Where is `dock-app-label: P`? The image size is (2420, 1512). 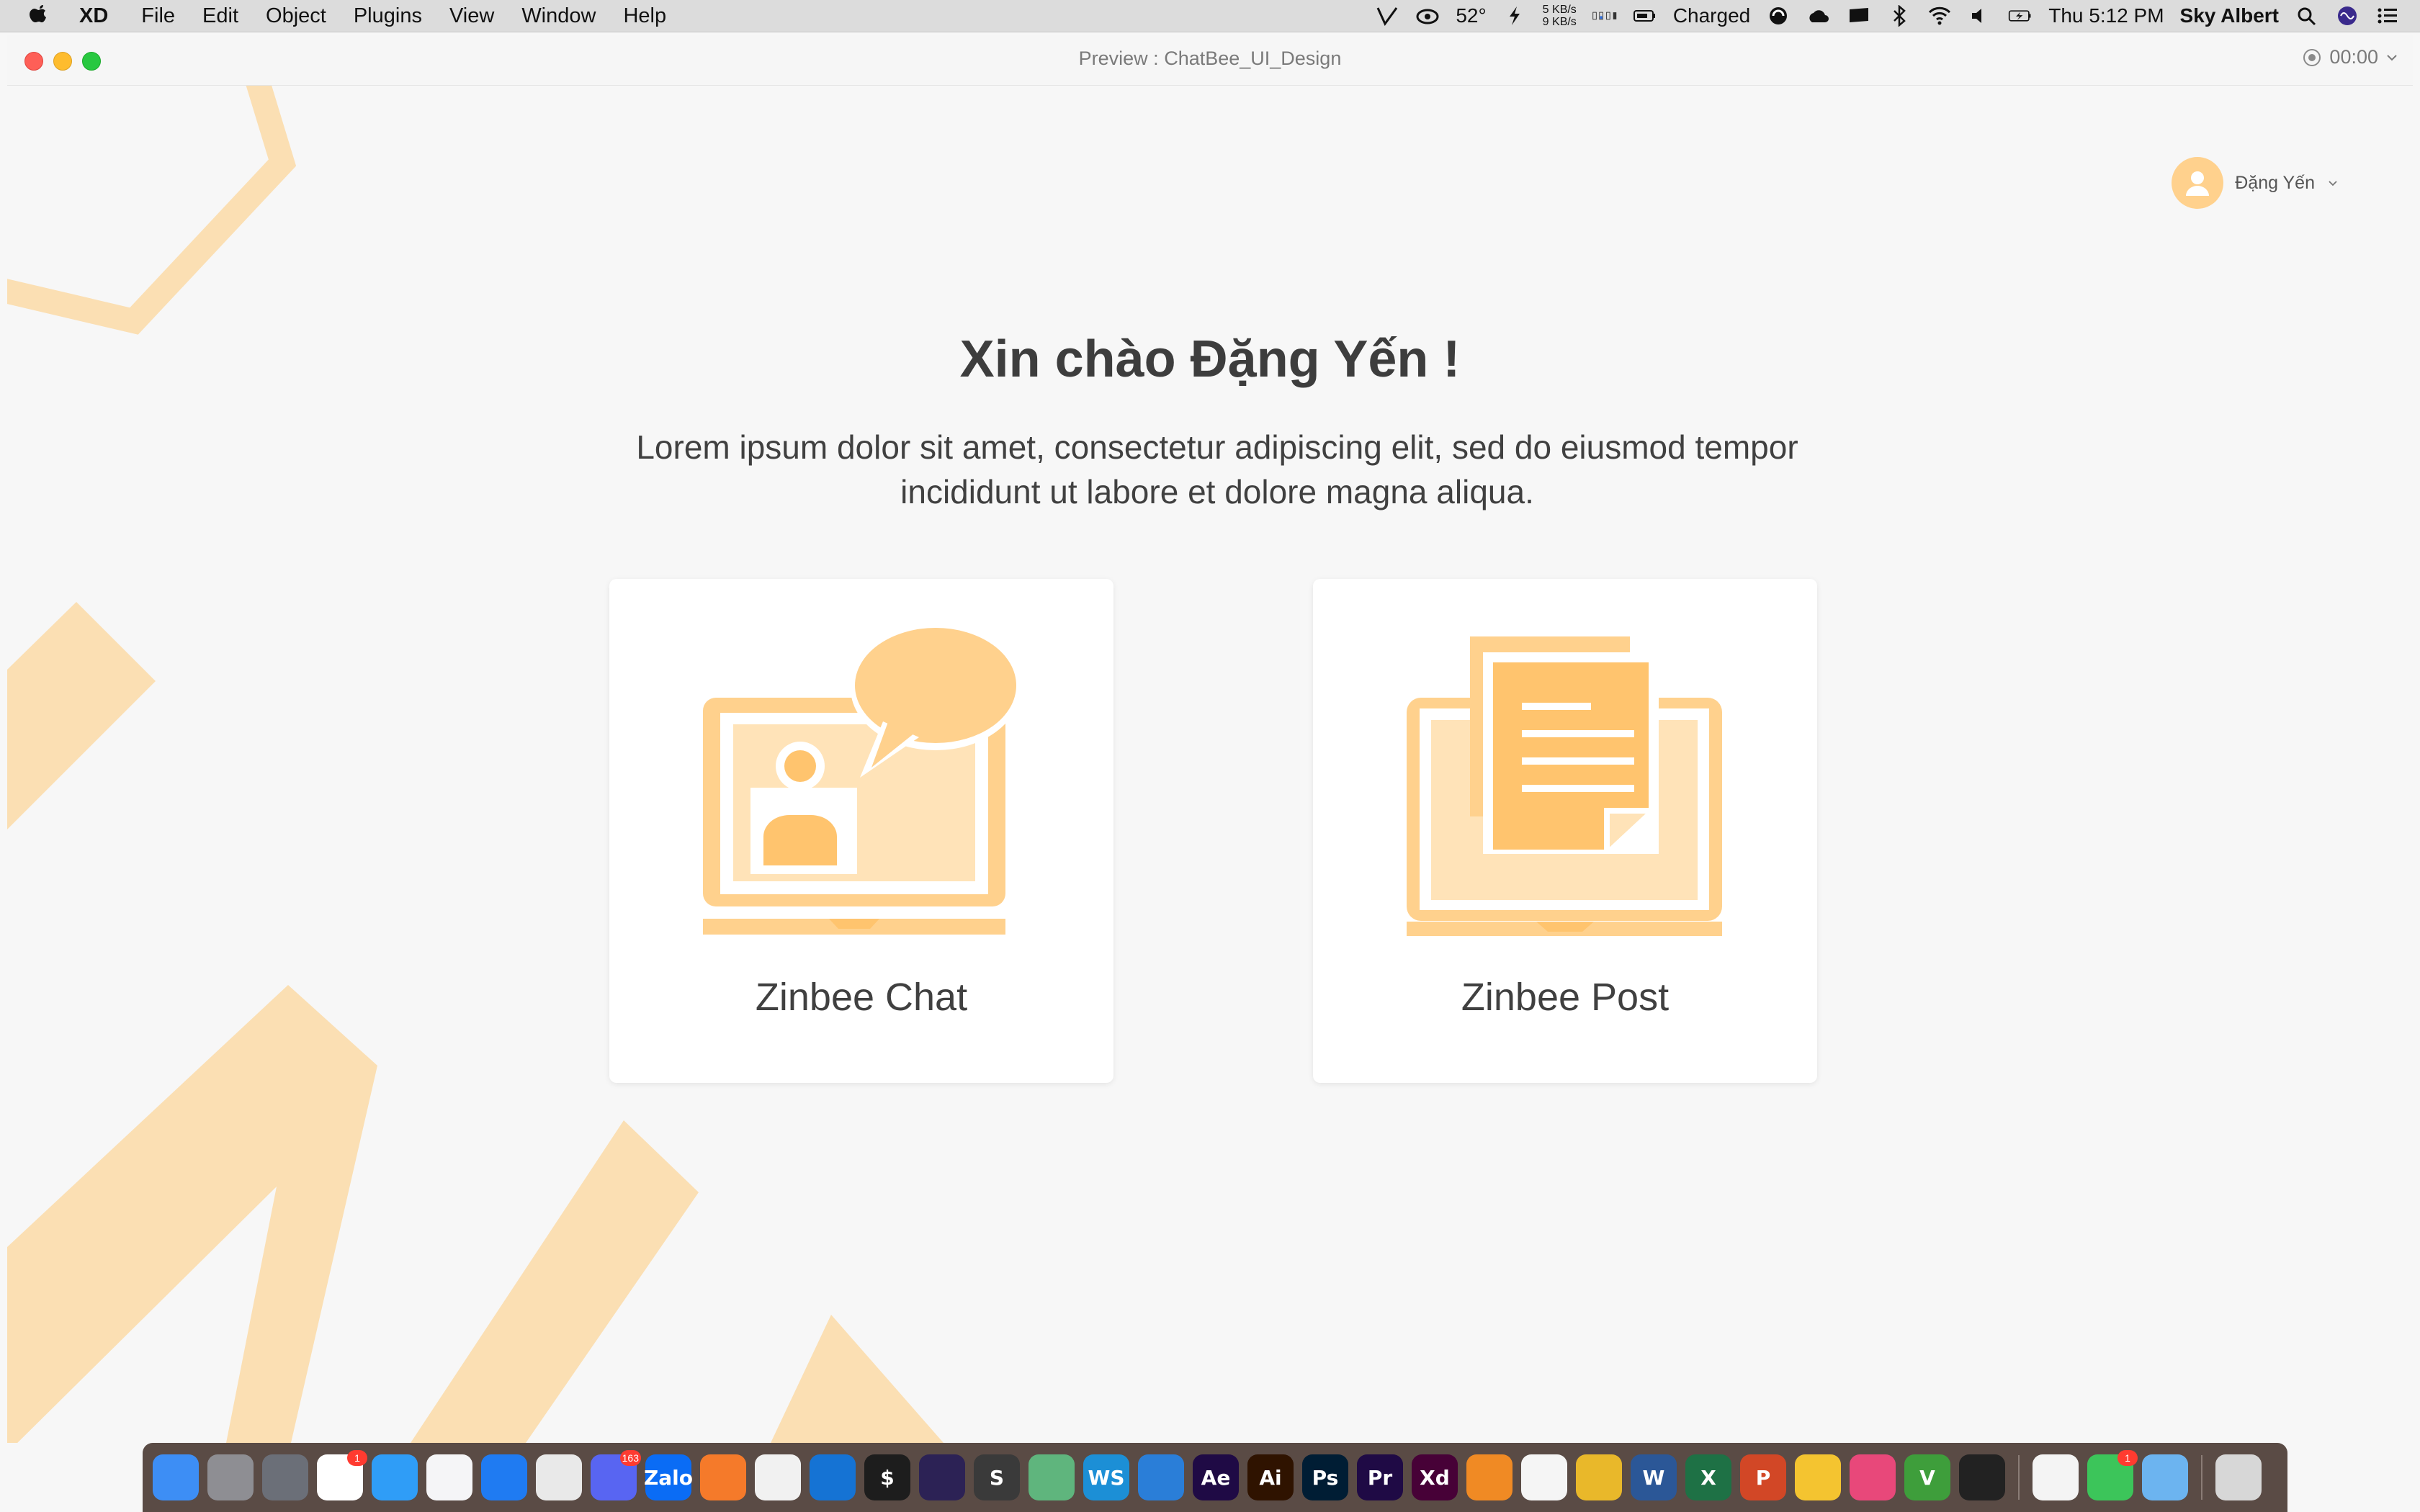
dock-app-label: P is located at coordinates (1763, 1477).